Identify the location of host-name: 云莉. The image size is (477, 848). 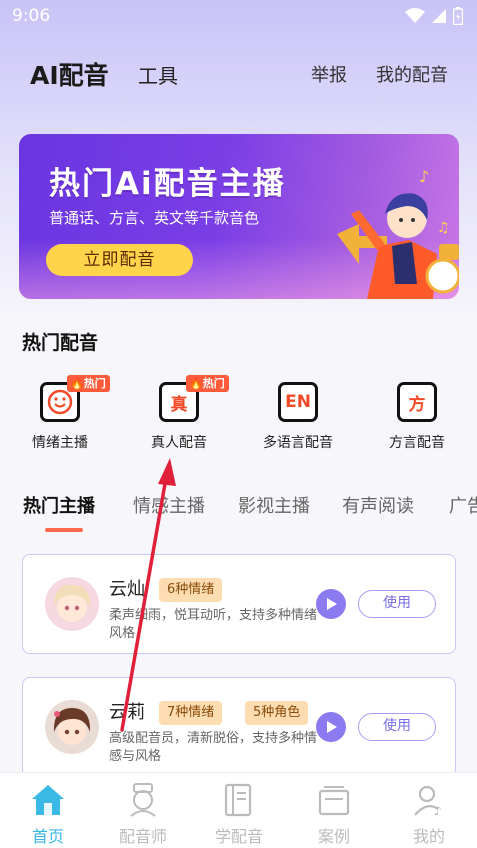
(127, 712).